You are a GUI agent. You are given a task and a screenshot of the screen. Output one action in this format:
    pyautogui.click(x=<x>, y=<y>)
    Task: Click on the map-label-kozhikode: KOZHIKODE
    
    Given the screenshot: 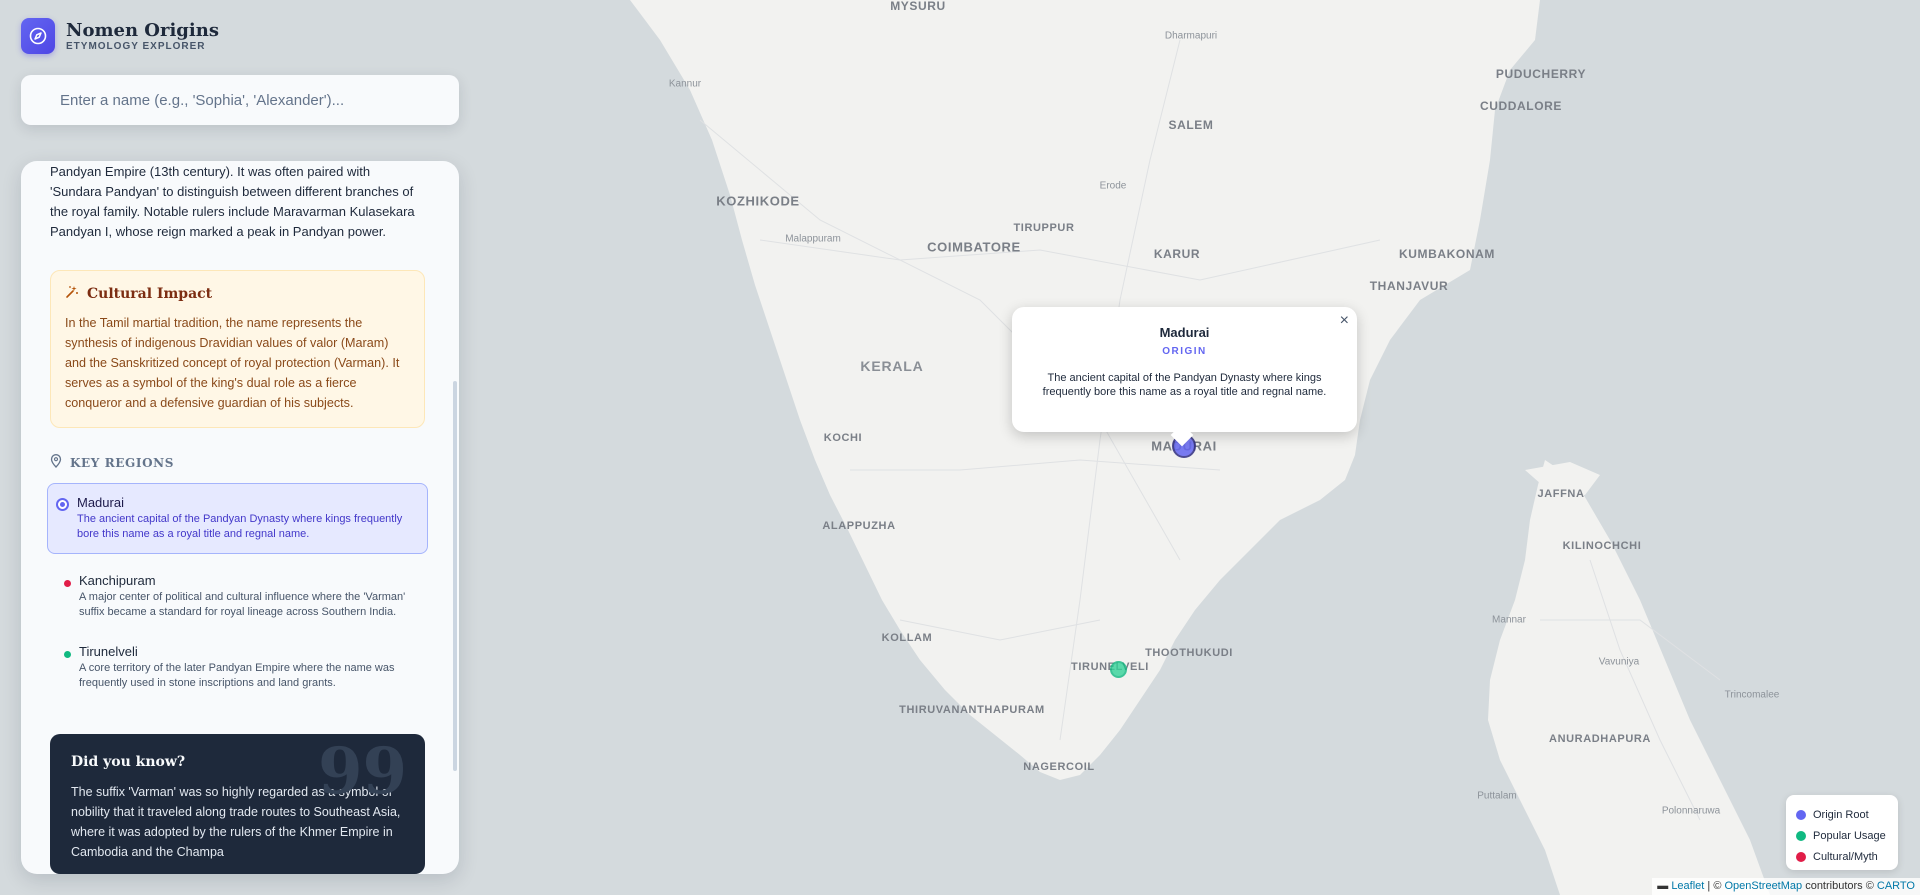 What is the action you would take?
    pyautogui.click(x=758, y=201)
    